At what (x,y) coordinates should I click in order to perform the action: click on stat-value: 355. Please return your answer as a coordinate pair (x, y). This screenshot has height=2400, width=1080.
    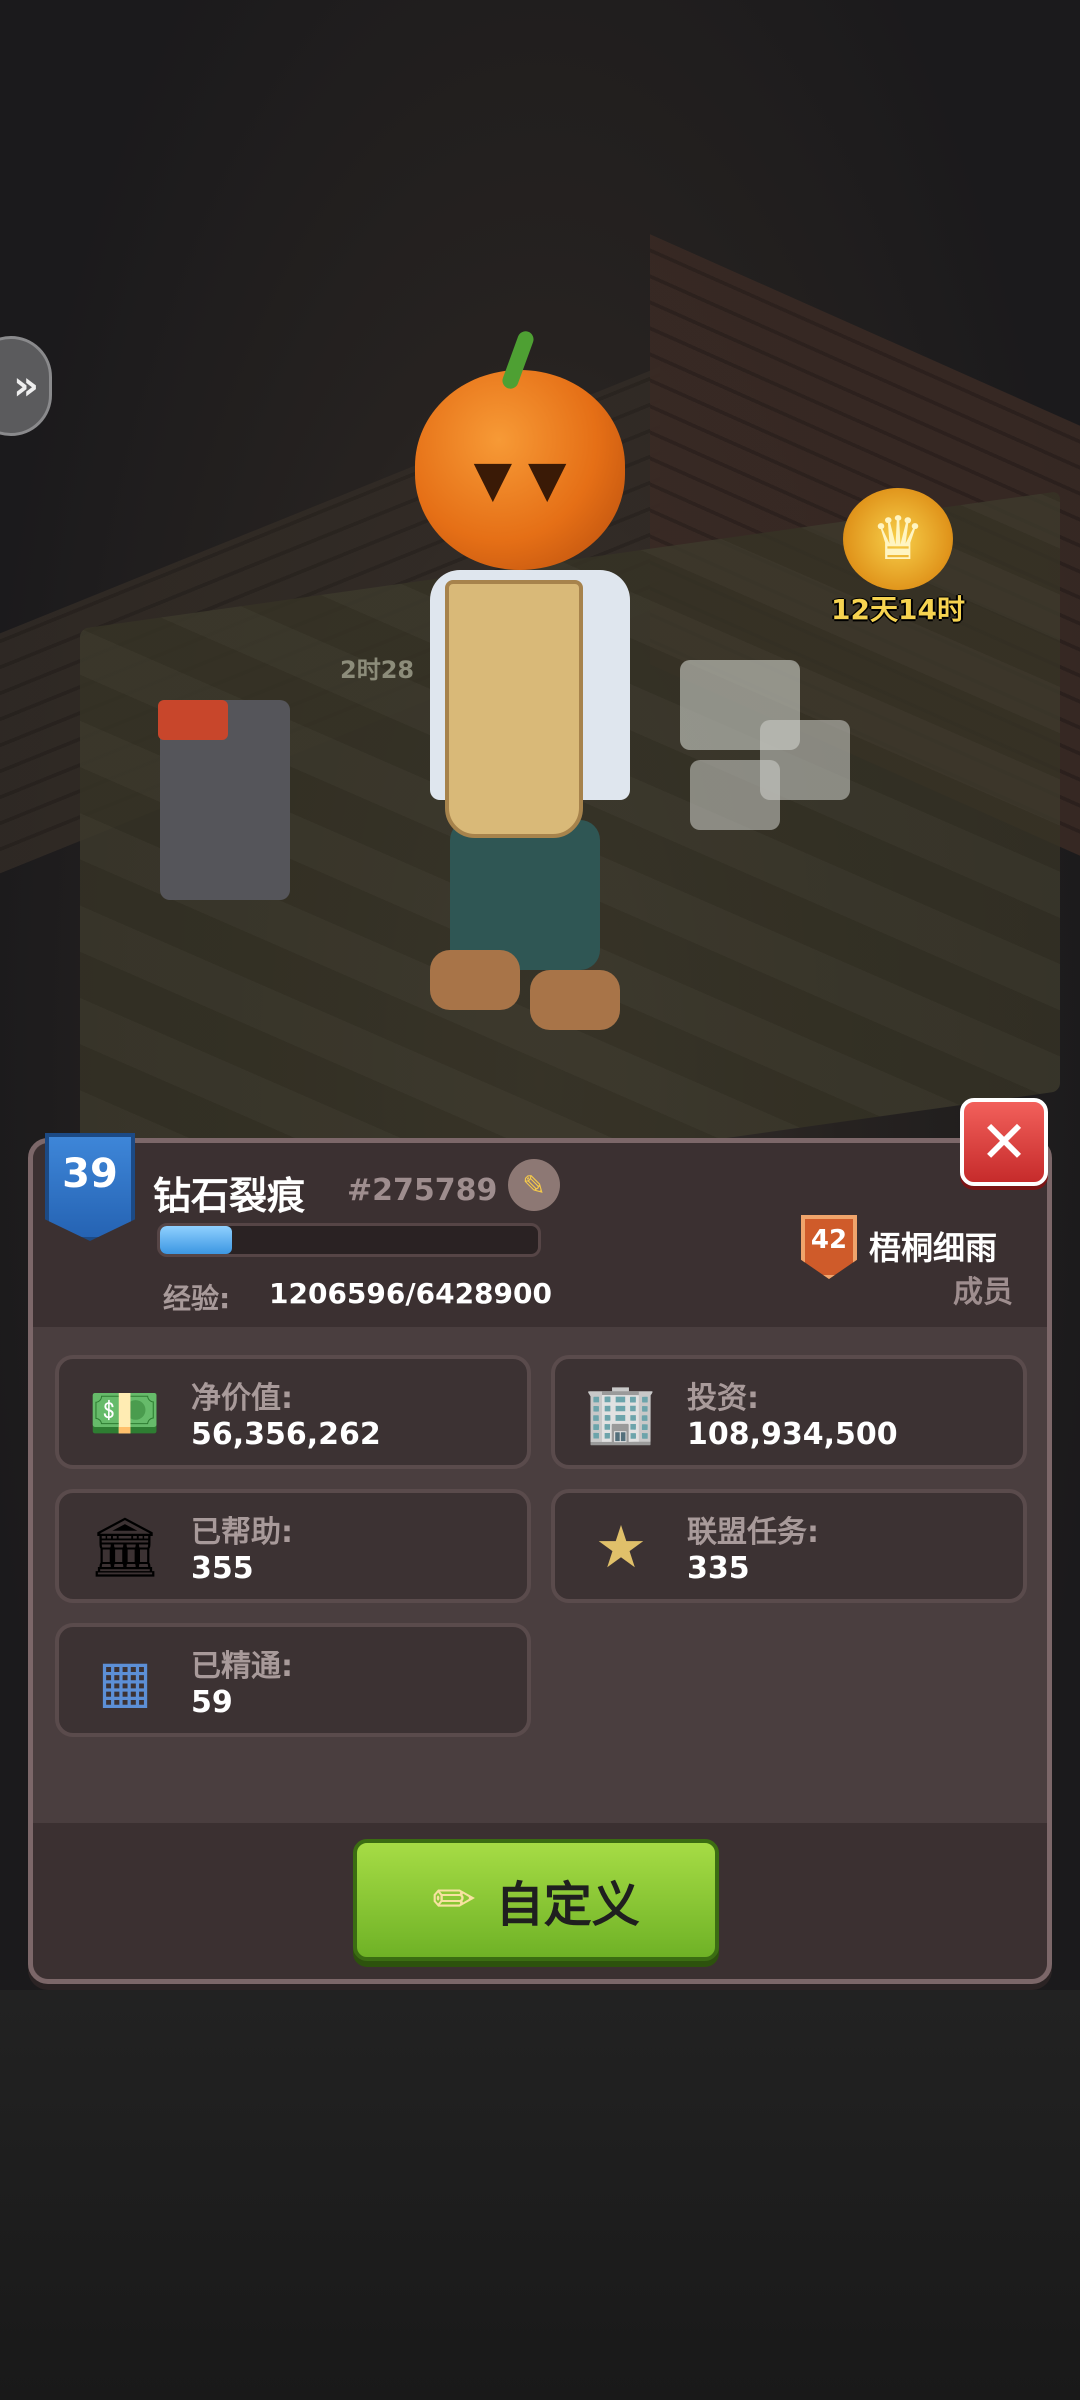
    Looking at the image, I should click on (222, 1568).